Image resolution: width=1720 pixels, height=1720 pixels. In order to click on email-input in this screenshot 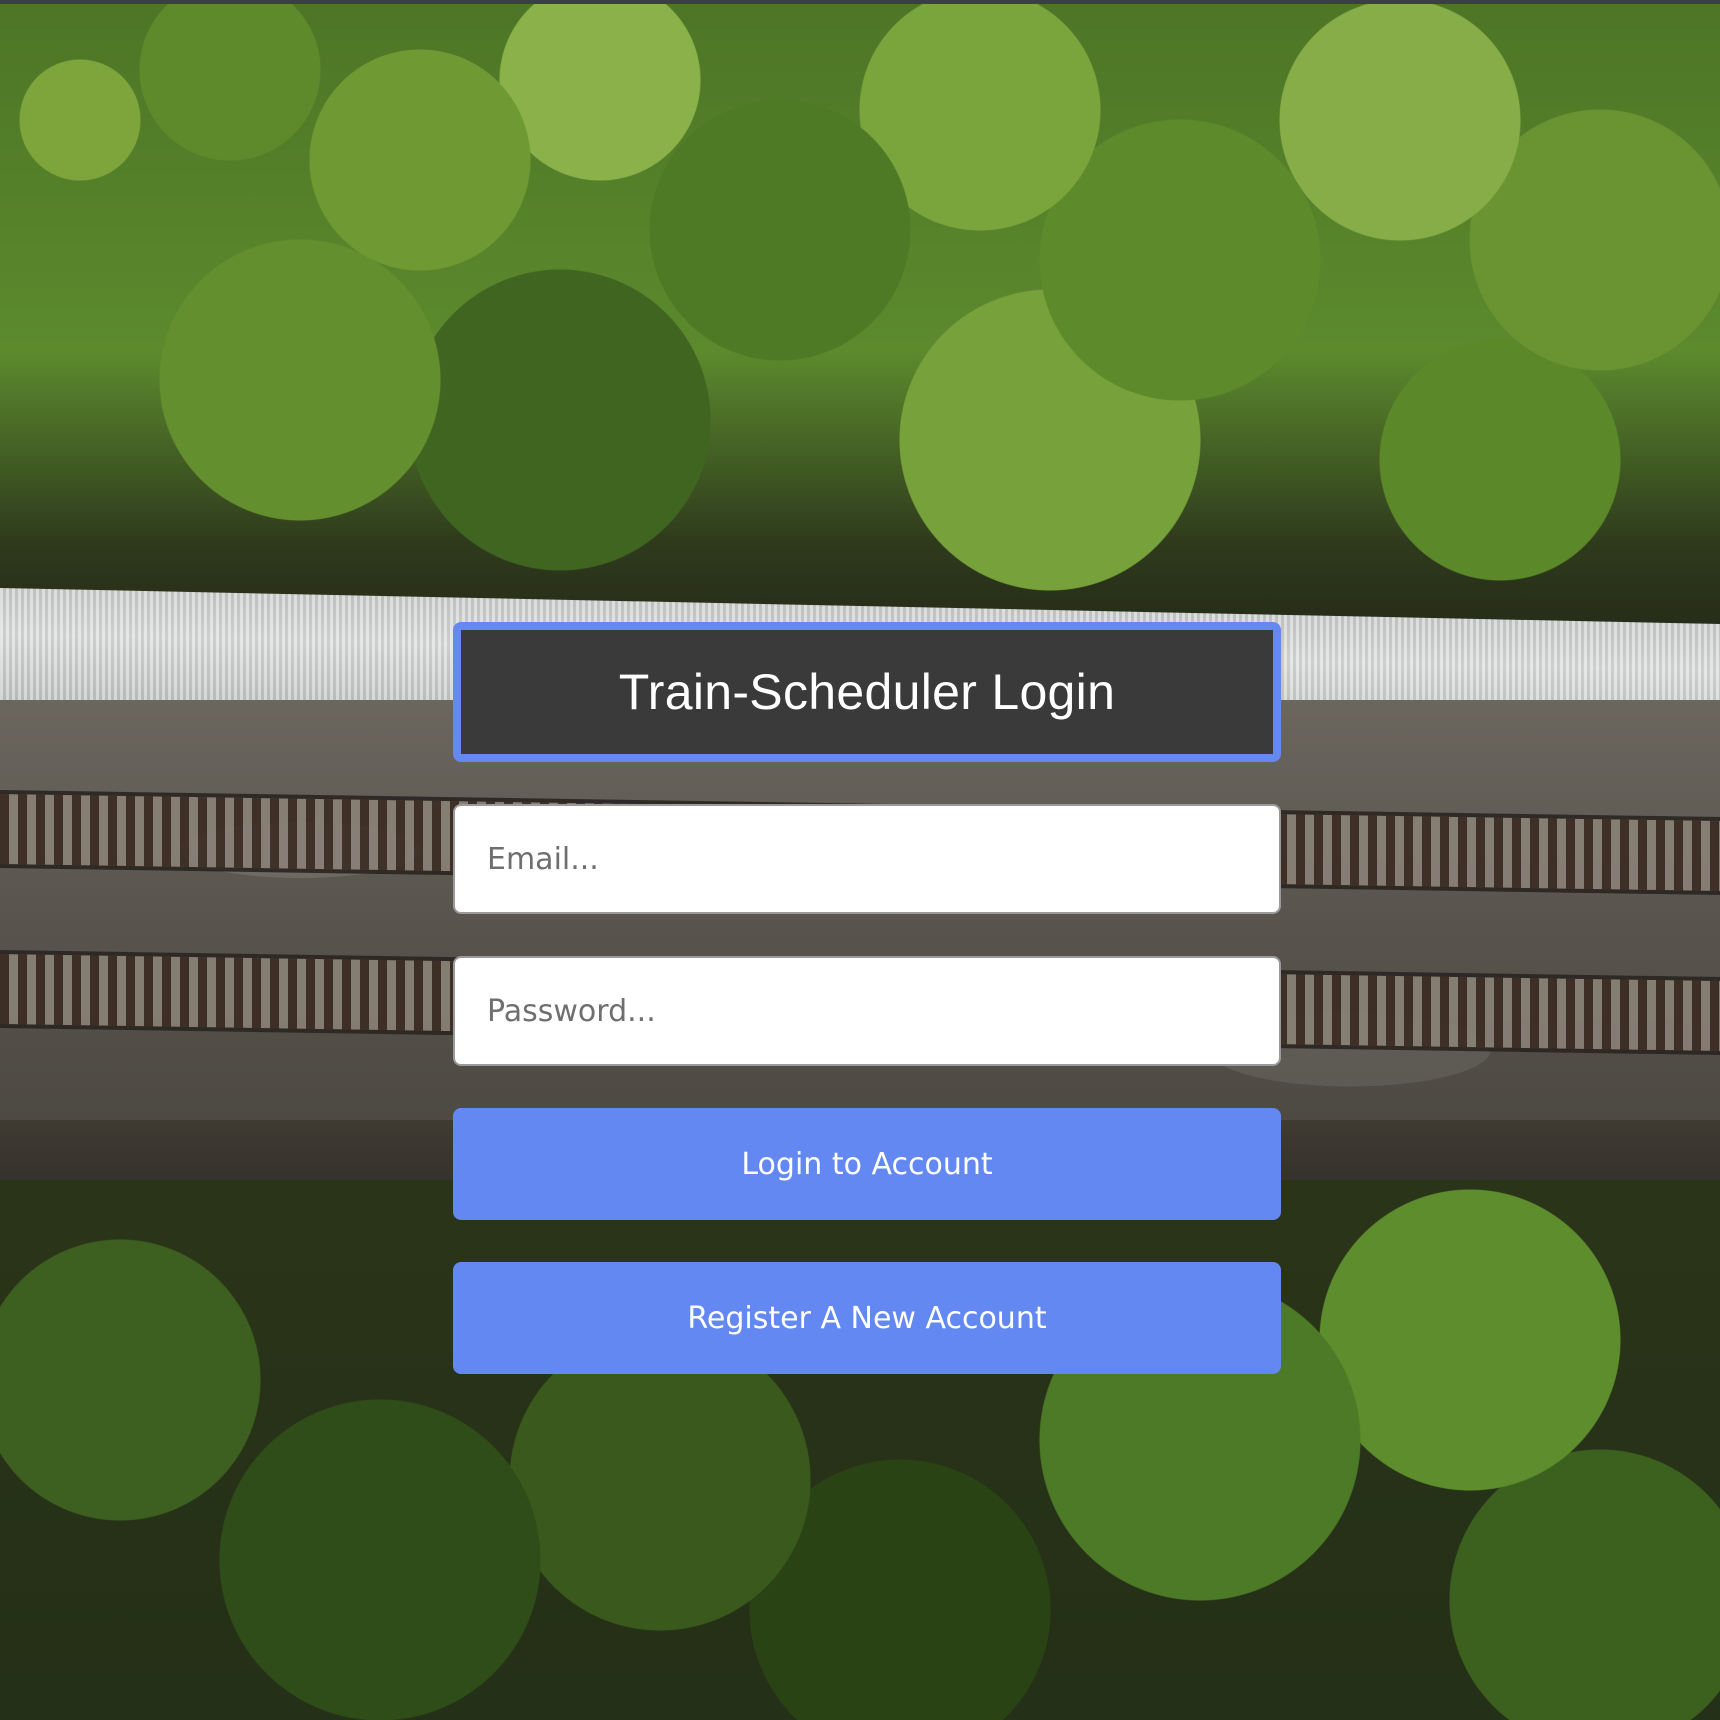, I will do `click(867, 859)`.